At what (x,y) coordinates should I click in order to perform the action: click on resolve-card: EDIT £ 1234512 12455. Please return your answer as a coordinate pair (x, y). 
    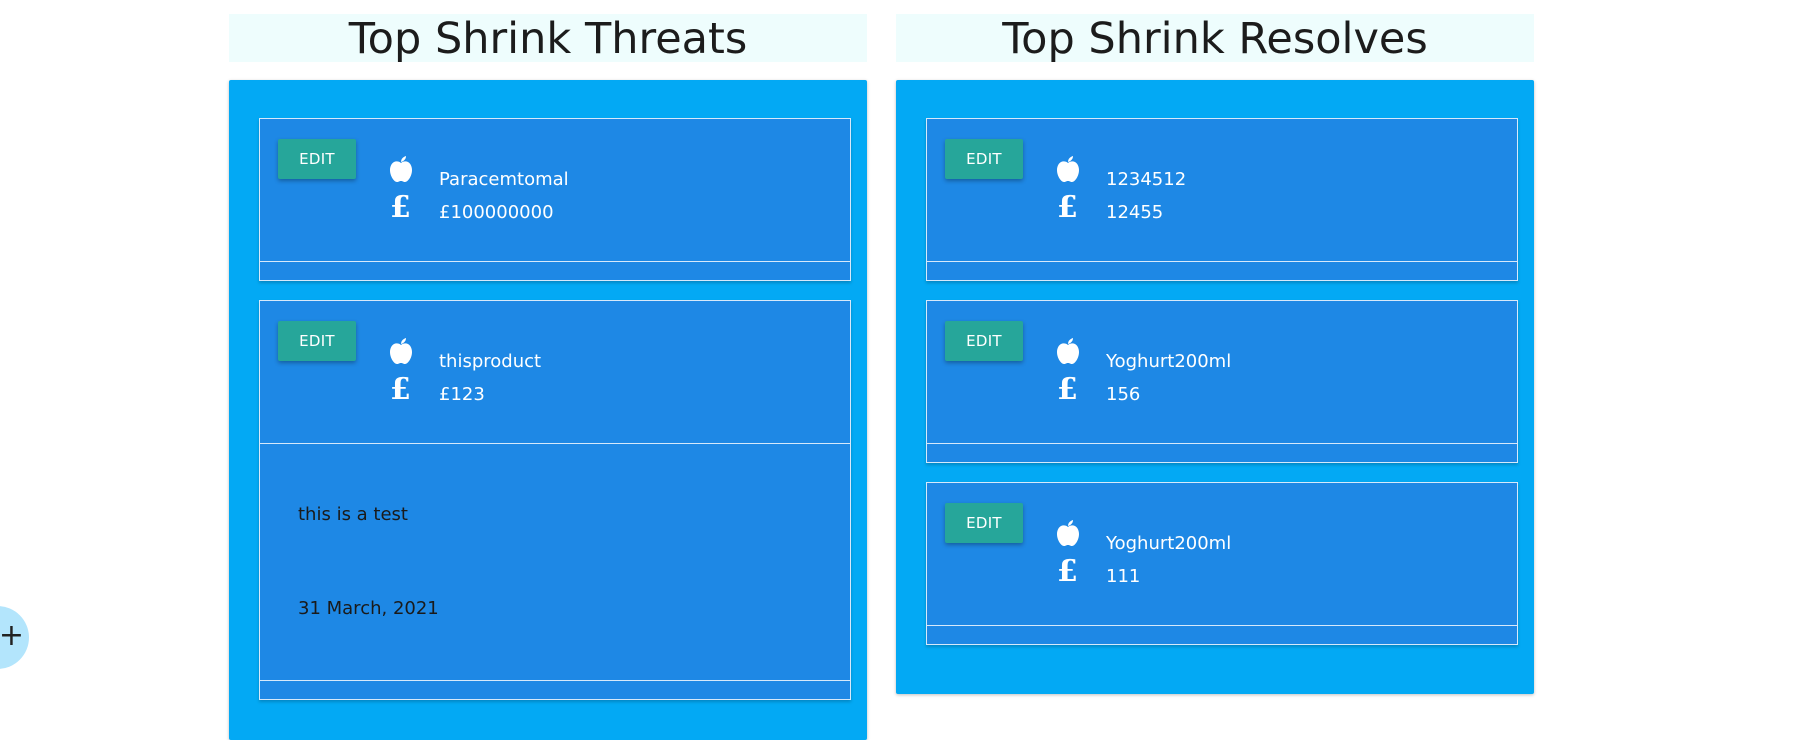
    Looking at the image, I should click on (1222, 199).